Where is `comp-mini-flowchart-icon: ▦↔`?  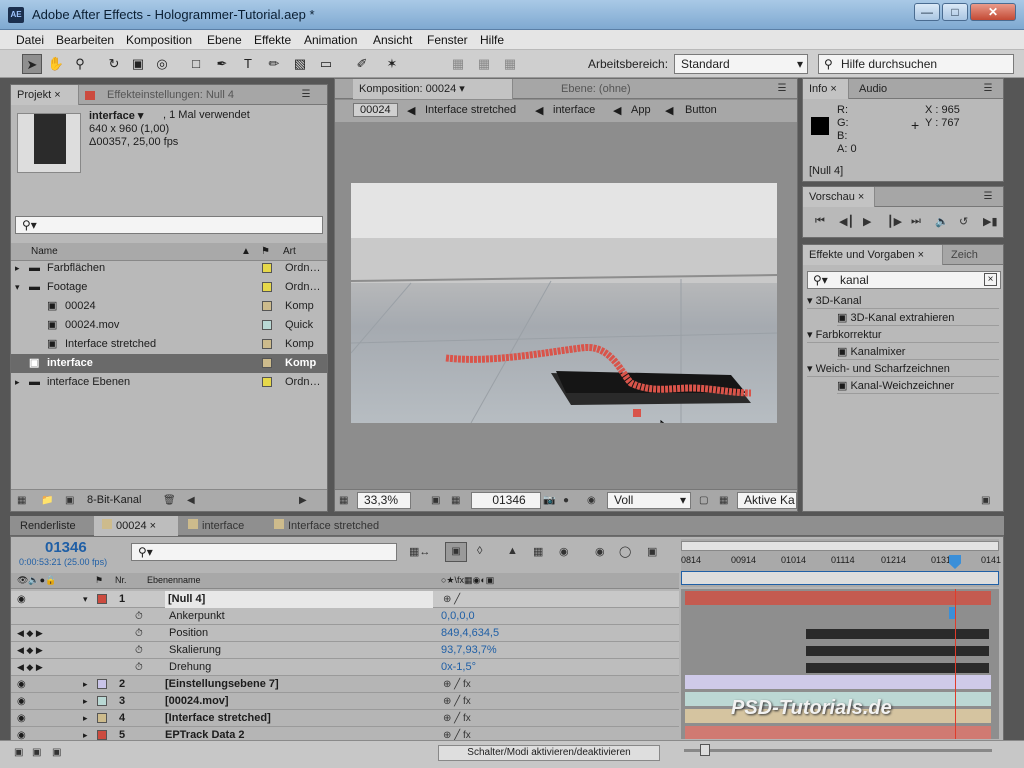 comp-mini-flowchart-icon: ▦↔ is located at coordinates (419, 551).